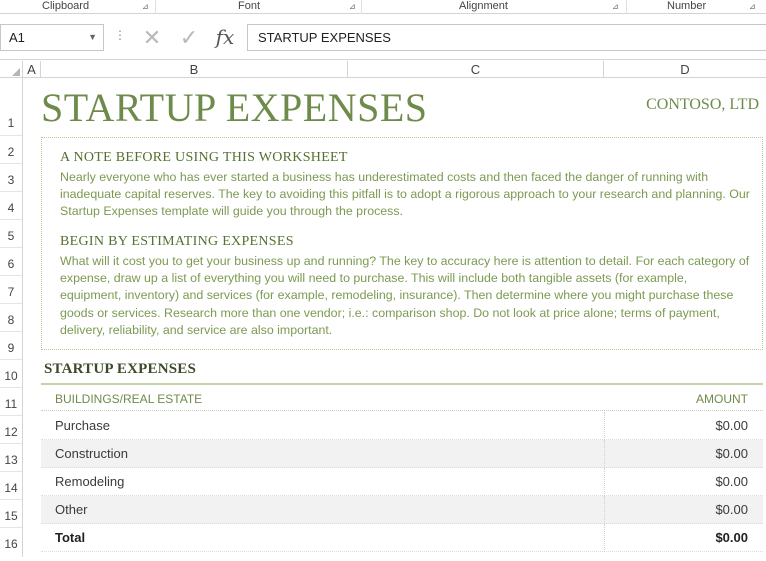  I want to click on insert-function-icon: fx, so click(225, 37).